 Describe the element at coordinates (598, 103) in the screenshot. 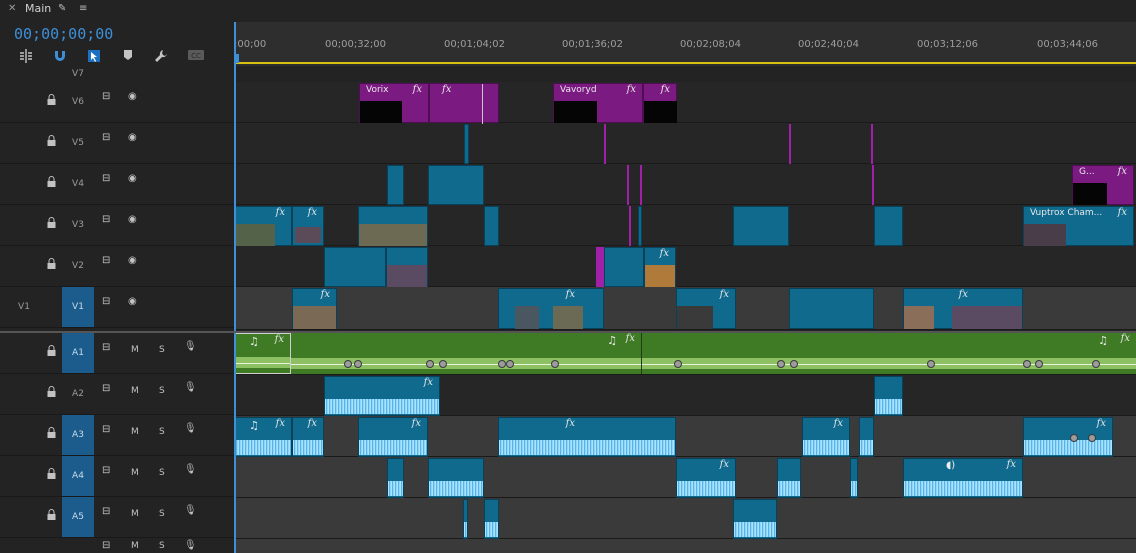

I see `graphic-clip: Vavoryd fx` at that location.